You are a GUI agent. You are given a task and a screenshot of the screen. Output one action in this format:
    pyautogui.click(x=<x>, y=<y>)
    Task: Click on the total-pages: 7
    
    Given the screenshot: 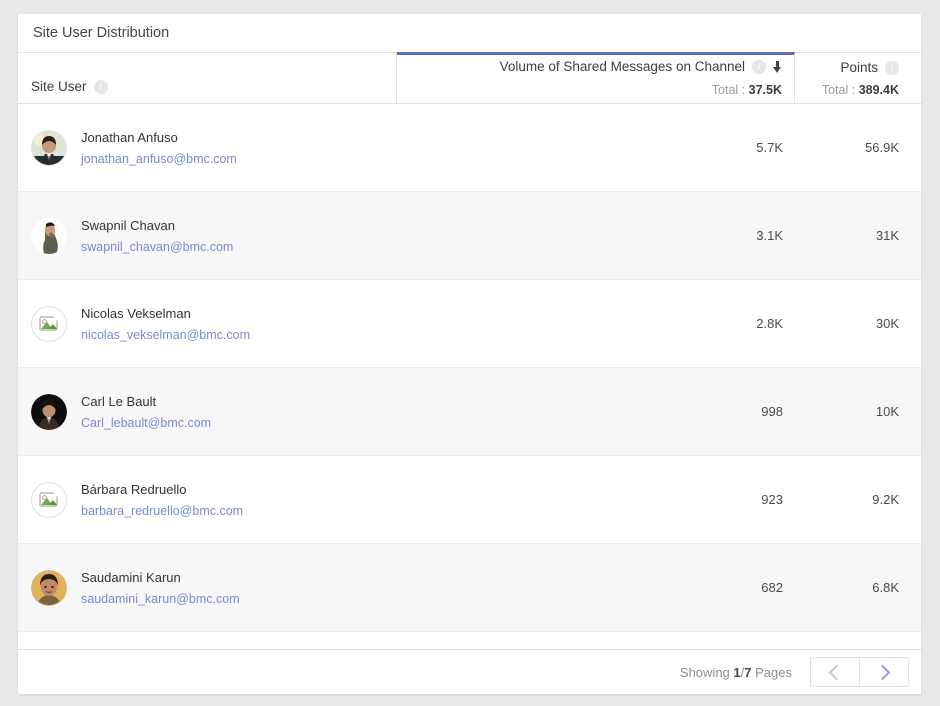 What is the action you would take?
    pyautogui.click(x=748, y=672)
    